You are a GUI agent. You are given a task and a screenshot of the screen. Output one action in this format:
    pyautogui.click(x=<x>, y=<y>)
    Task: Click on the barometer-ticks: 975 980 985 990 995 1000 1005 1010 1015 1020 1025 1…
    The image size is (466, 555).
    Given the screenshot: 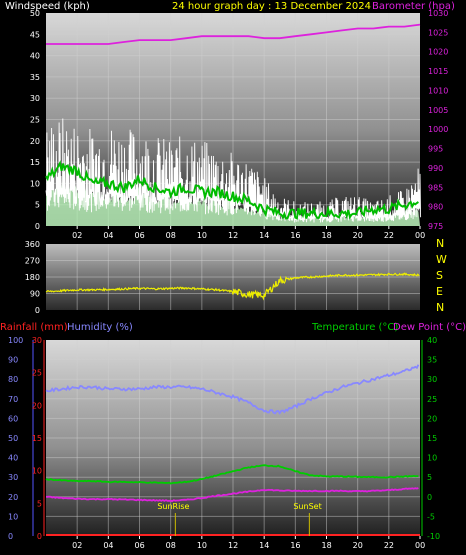 What is the action you would take?
    pyautogui.click(x=438, y=120)
    